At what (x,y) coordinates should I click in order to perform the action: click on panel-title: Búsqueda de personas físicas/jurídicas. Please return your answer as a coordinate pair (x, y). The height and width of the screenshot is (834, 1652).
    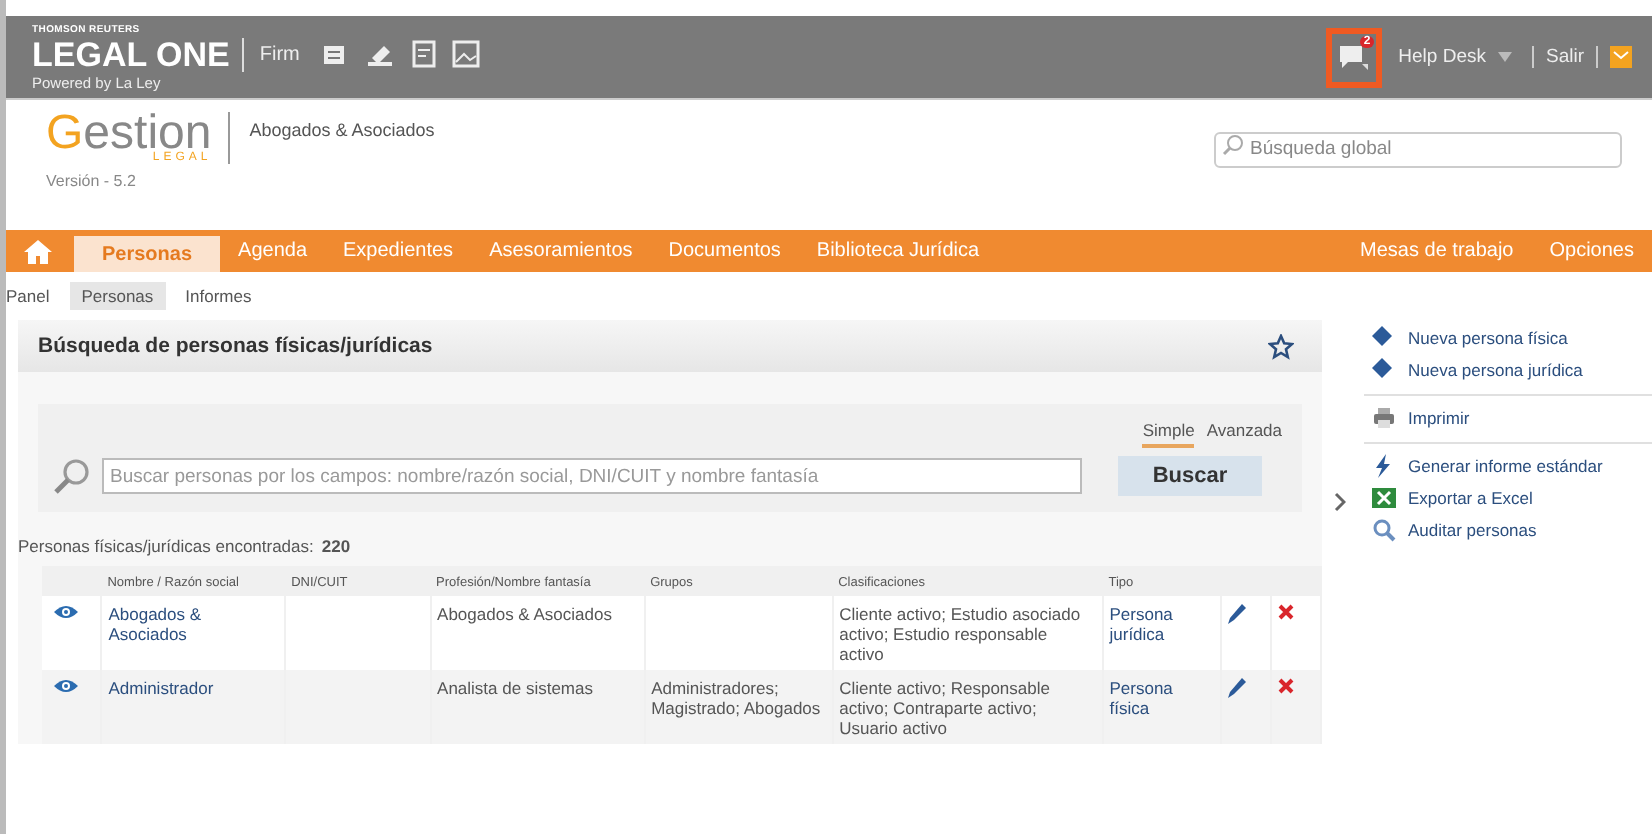
    Looking at the image, I should click on (235, 346).